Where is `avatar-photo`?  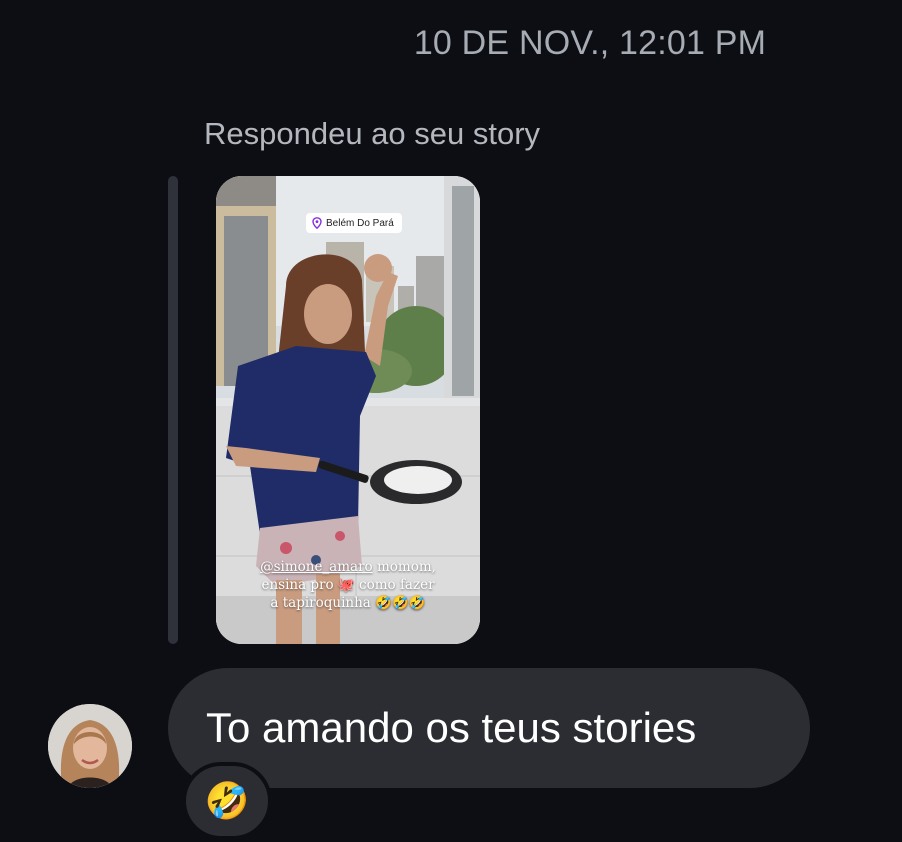
avatar-photo is located at coordinates (90, 746).